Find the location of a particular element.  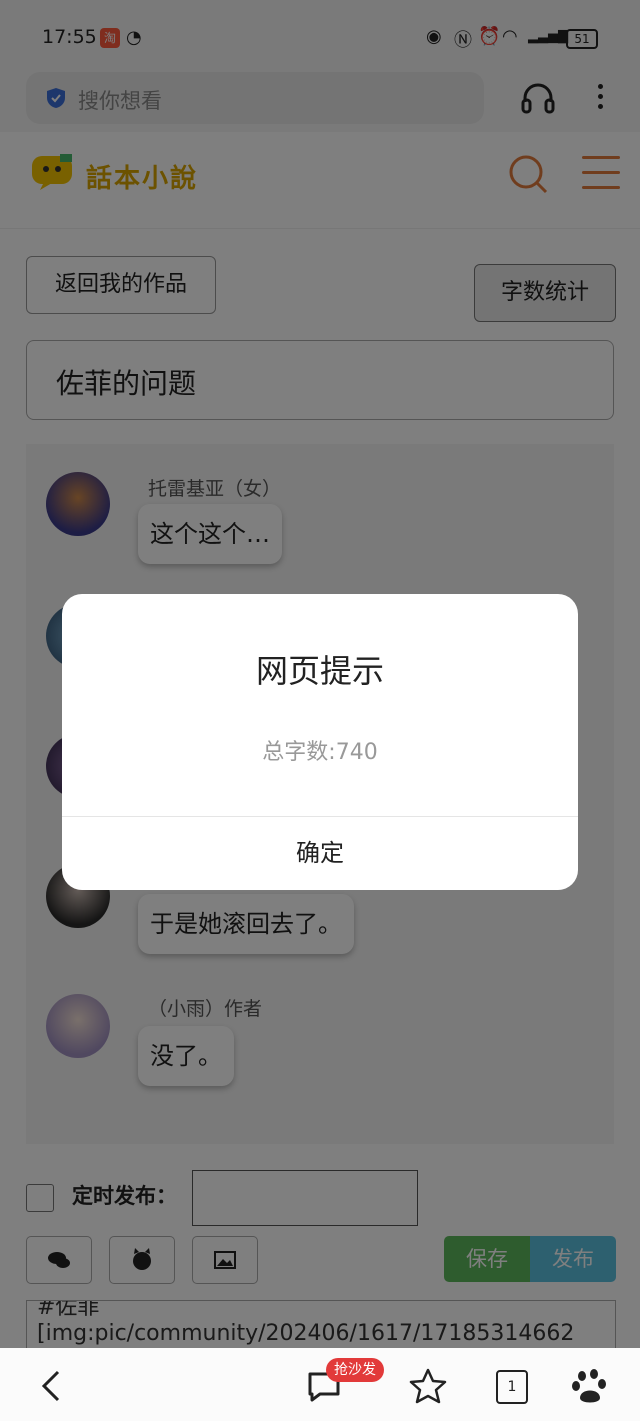

dialog-title: 网页提示 is located at coordinates (319, 671).